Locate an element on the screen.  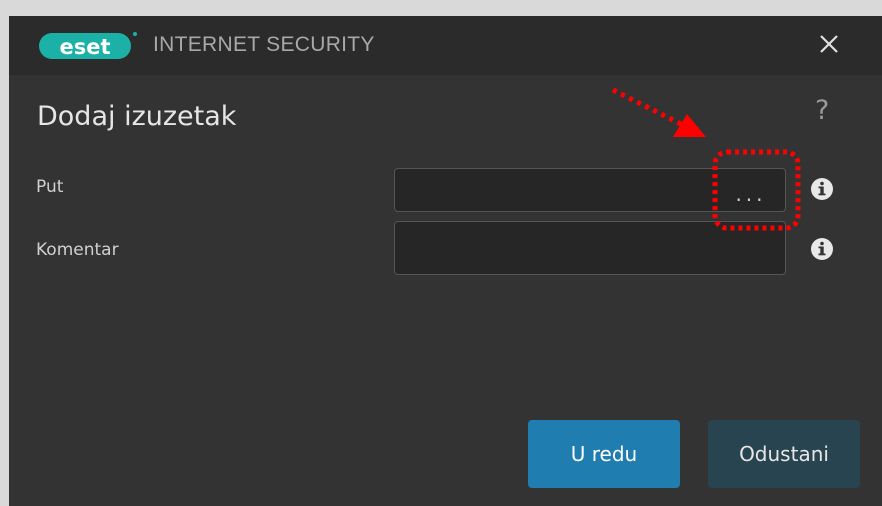
eset-logo: eset is located at coordinates (88, 45).